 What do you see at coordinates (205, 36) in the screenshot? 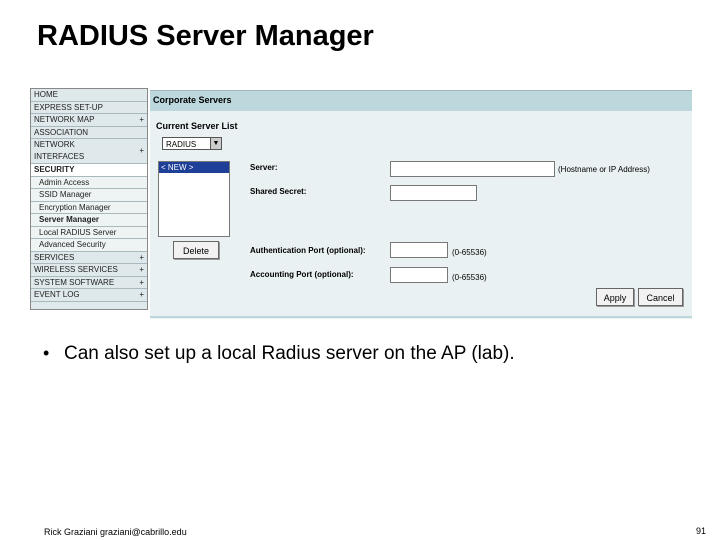
I see `slide-title: RADIUS Server Manager` at bounding box center [205, 36].